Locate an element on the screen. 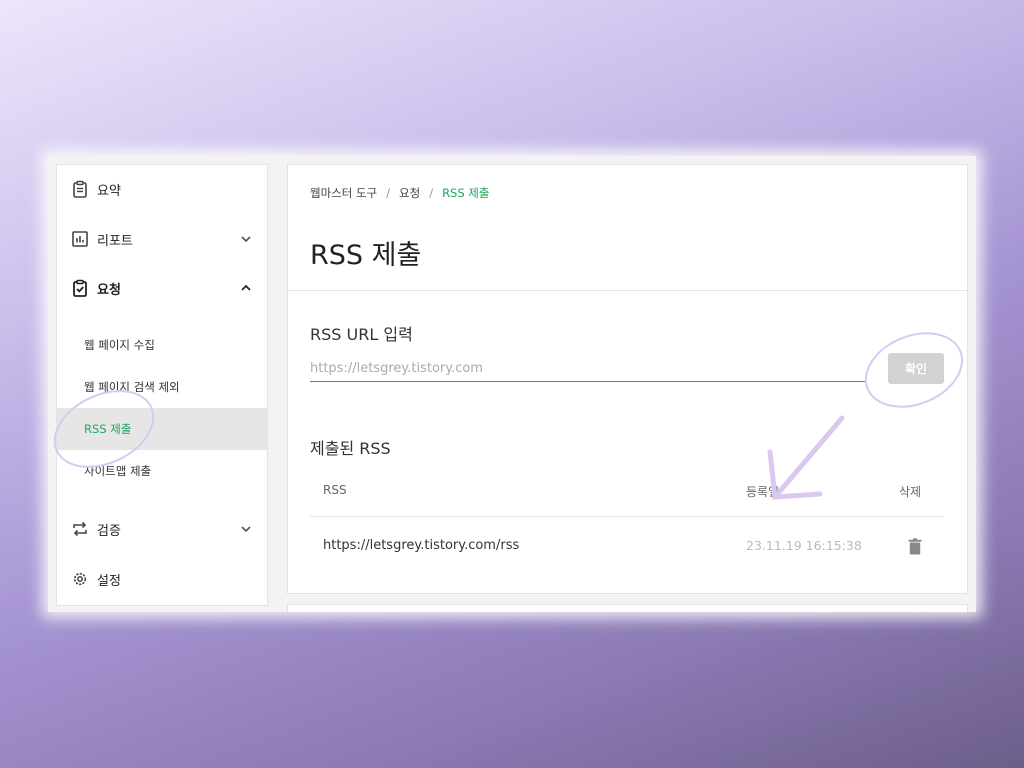  divider is located at coordinates (627, 290).